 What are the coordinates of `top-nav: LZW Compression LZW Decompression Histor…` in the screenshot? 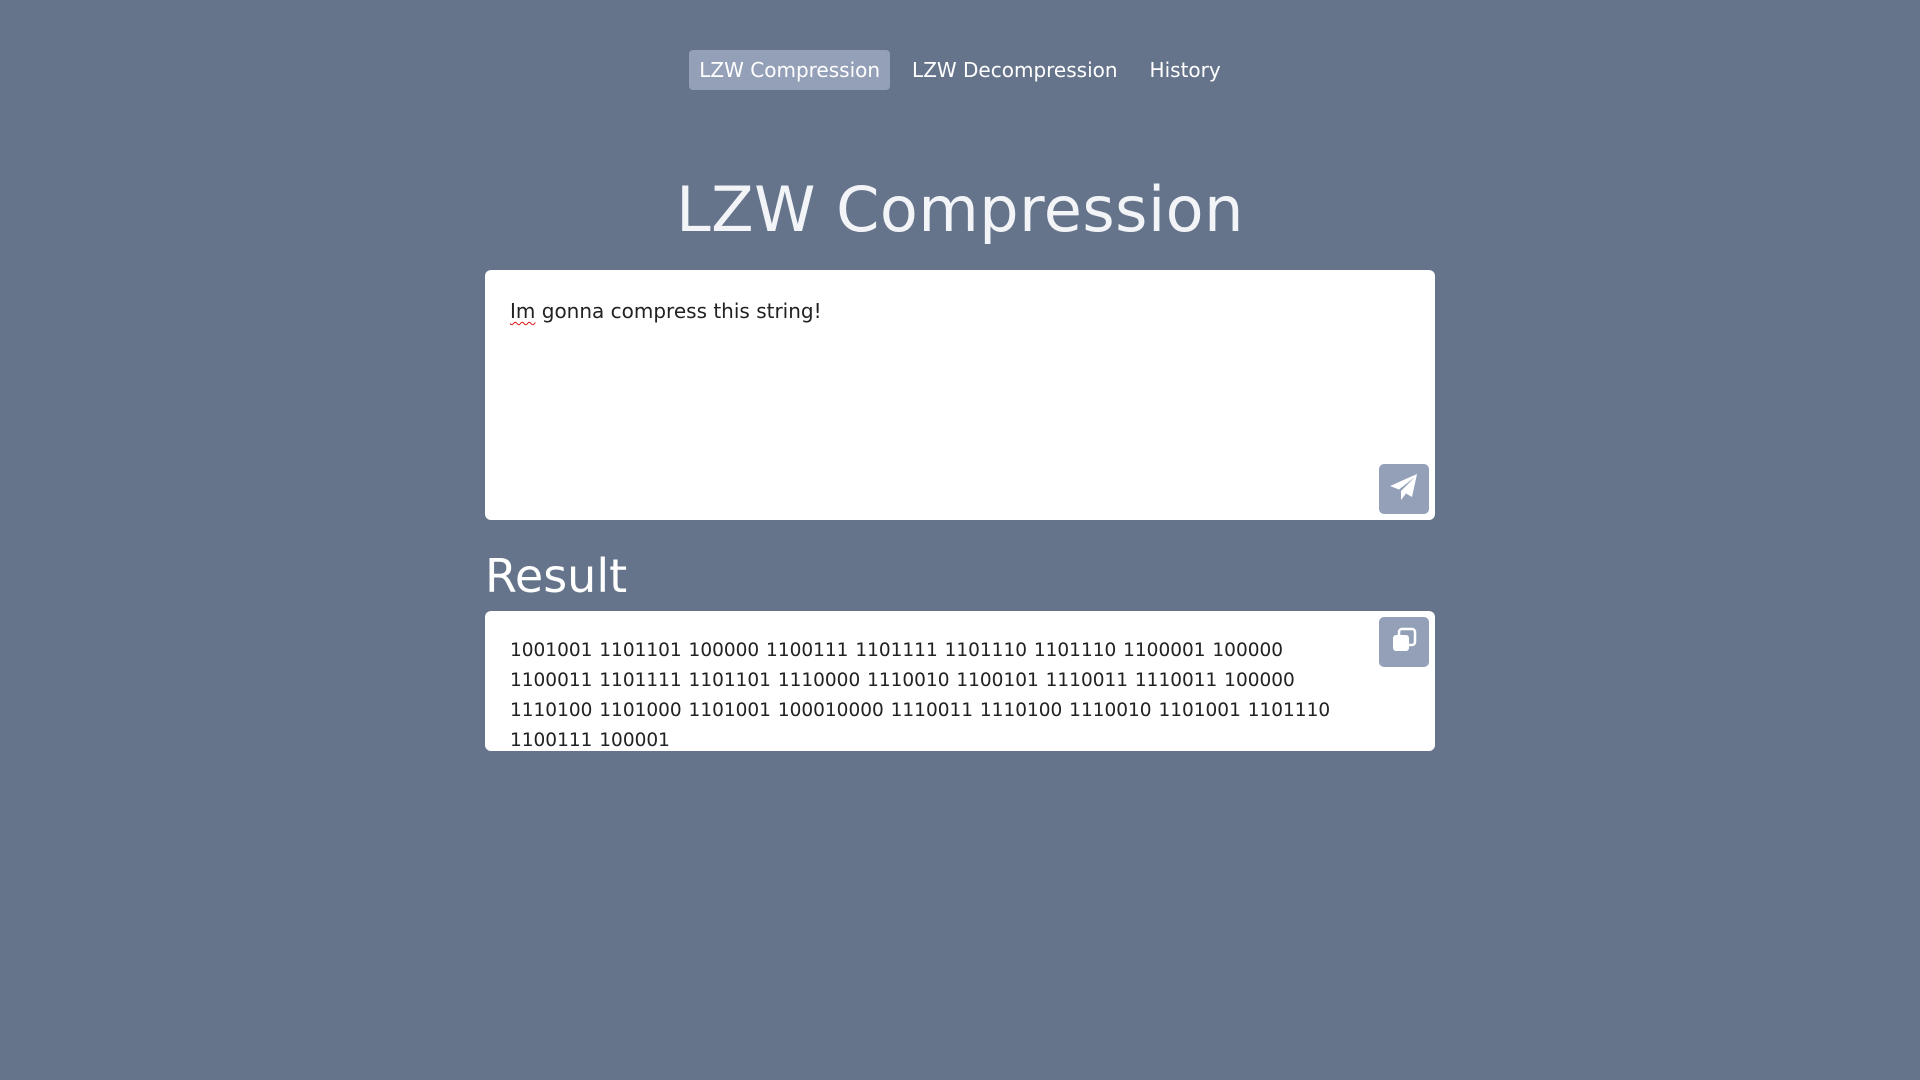 It's located at (960, 70).